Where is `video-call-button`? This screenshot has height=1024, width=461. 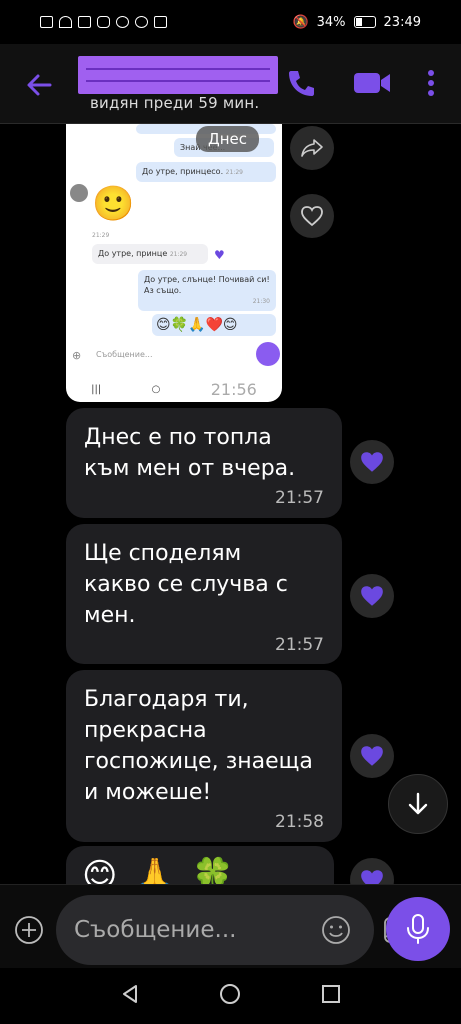
video-call-button is located at coordinates (372, 85).